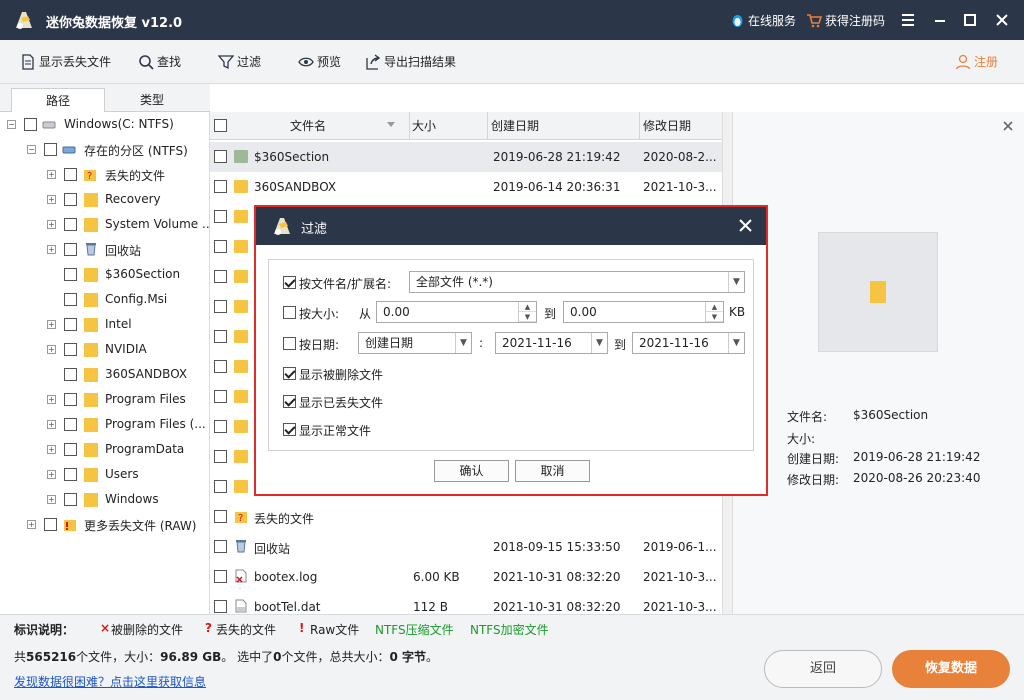 Image resolution: width=1024 pixels, height=700 pixels. Describe the element at coordinates (823, 669) in the screenshot. I see `back-button: 返回` at that location.